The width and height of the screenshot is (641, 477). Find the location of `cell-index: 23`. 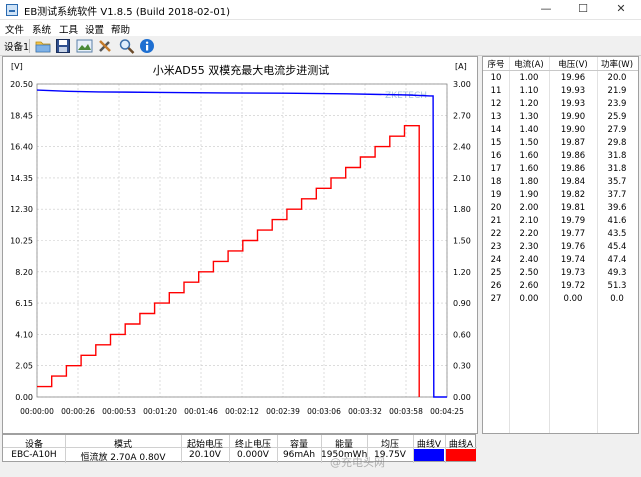

cell-index: 23 is located at coordinates (496, 247).